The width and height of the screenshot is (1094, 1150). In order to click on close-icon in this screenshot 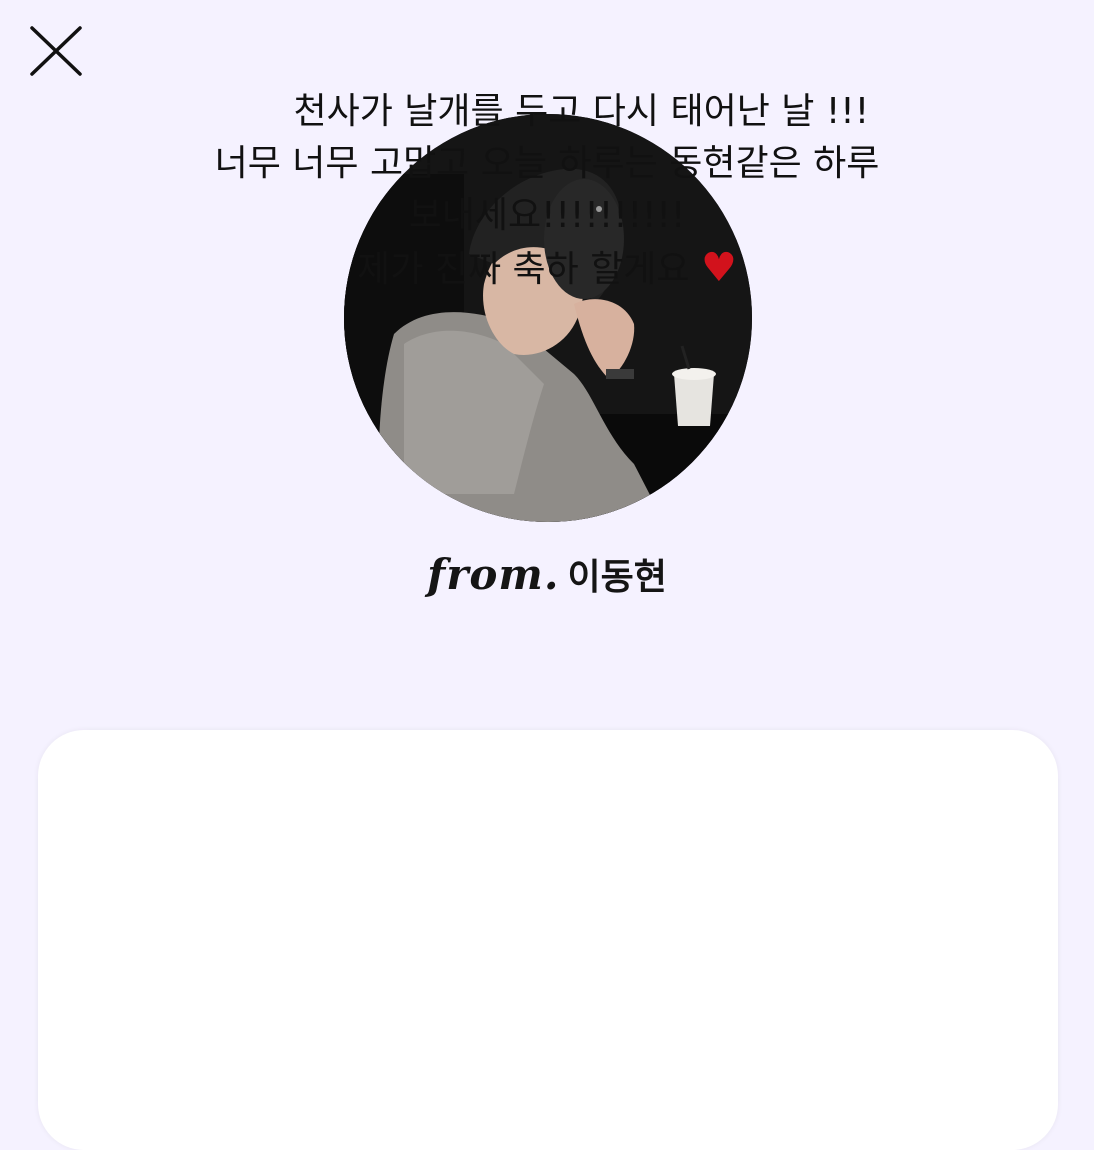, I will do `click(56, 51)`.